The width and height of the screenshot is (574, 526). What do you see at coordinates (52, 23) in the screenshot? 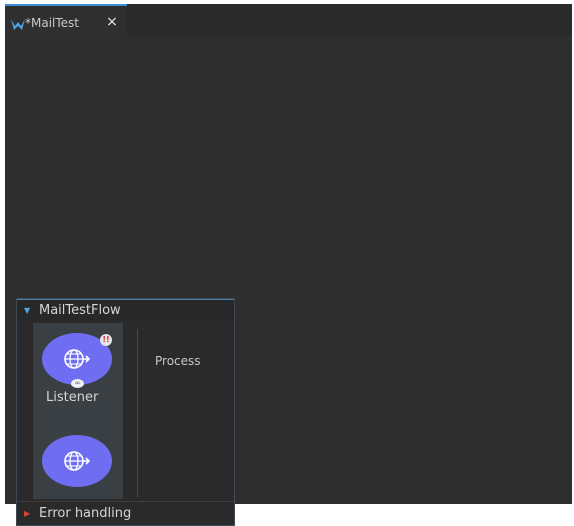
I see `tab-title: *MailTest` at bounding box center [52, 23].